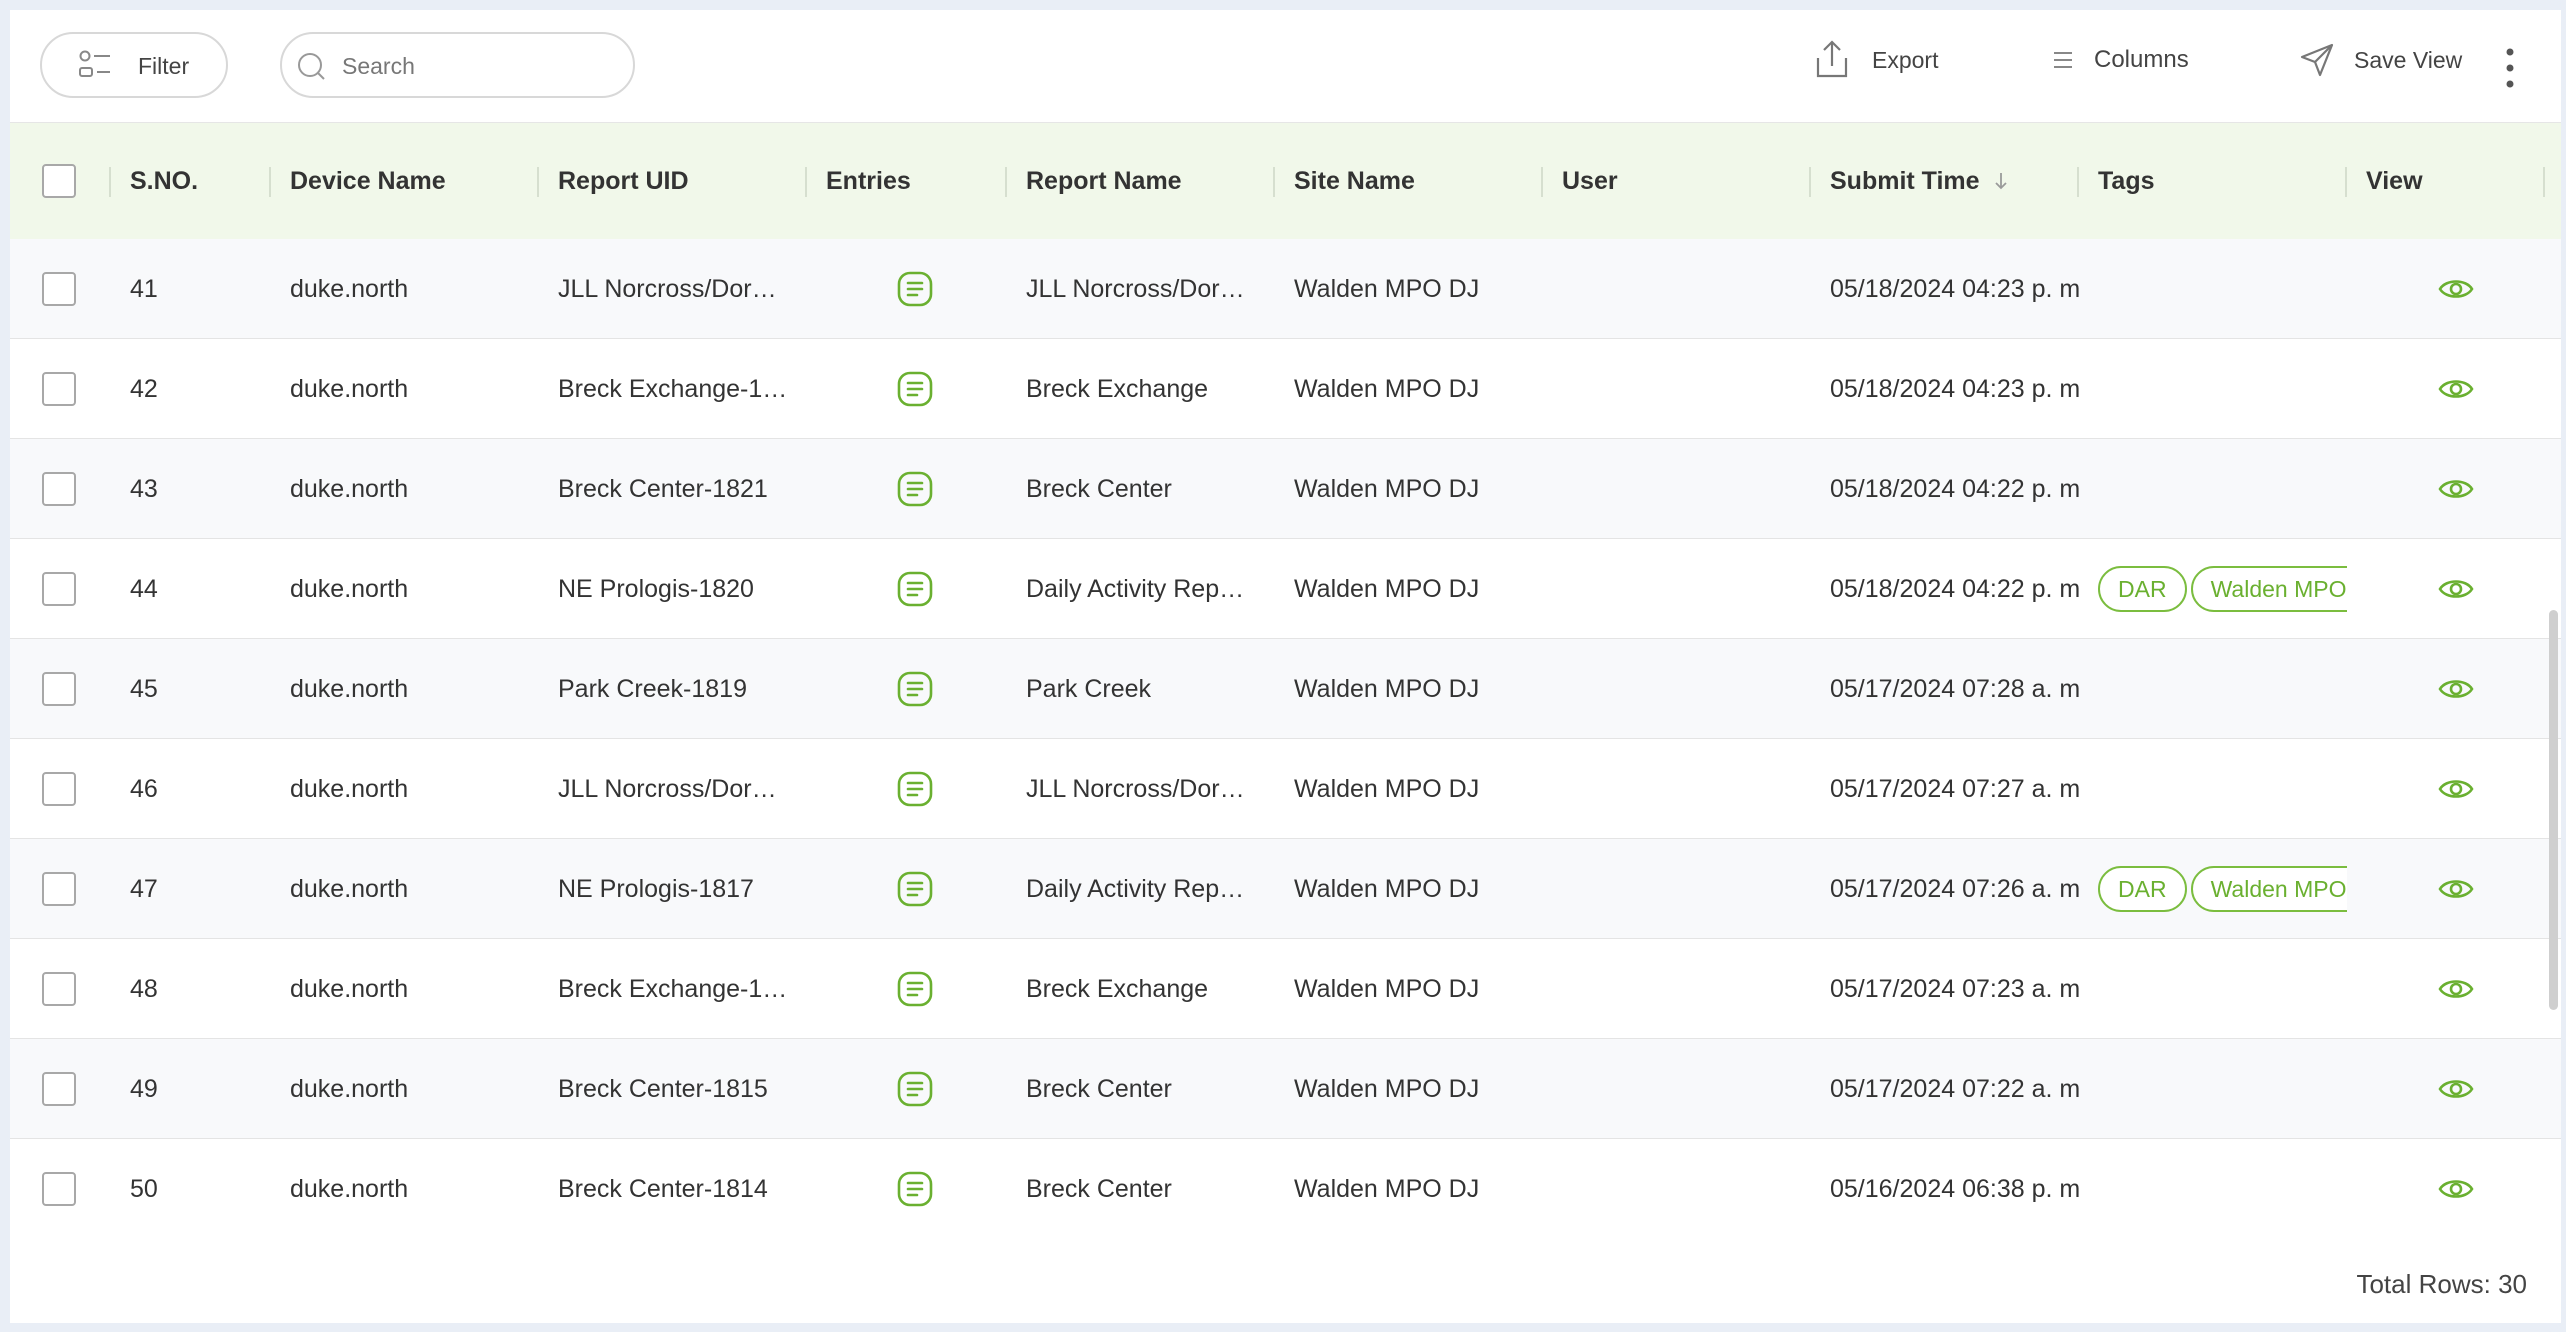  I want to click on header-device-name: Device Name, so click(368, 181).